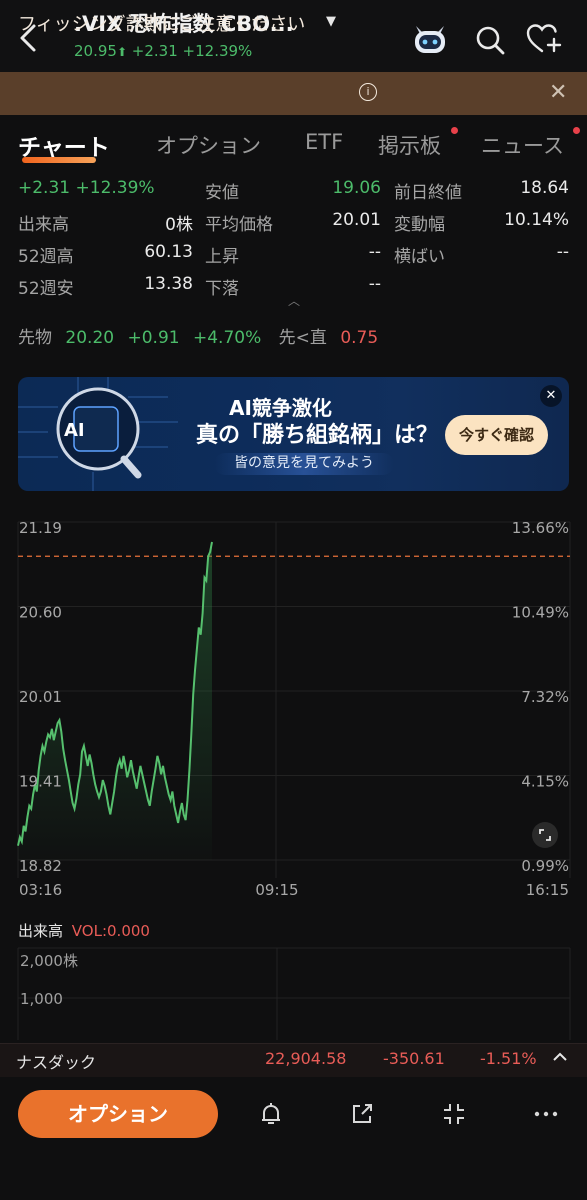  I want to click on ad-headline: 真の「勝ち組銘柄」は？, so click(317, 435).